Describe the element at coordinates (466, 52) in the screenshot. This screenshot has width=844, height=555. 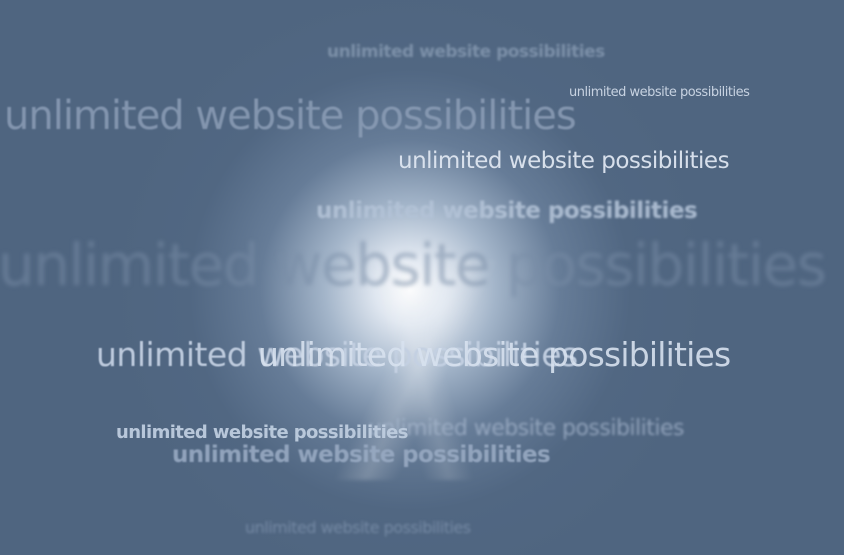
I see `phrase-top-small: unlimited website possibilities` at that location.